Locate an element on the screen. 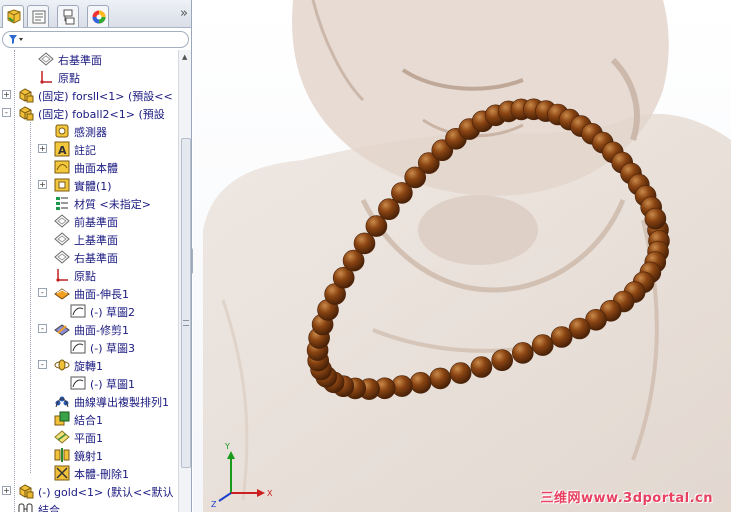 This screenshot has width=731, height=512. tree-item: 曲面本體 is located at coordinates (89, 167).